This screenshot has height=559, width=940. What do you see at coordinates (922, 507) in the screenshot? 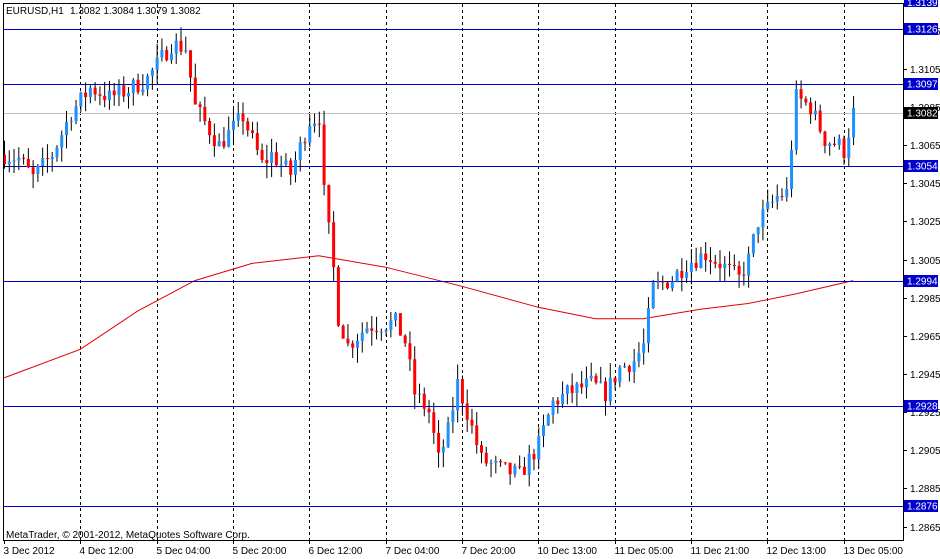
I see `level-label-text: 1.2876` at bounding box center [922, 507].